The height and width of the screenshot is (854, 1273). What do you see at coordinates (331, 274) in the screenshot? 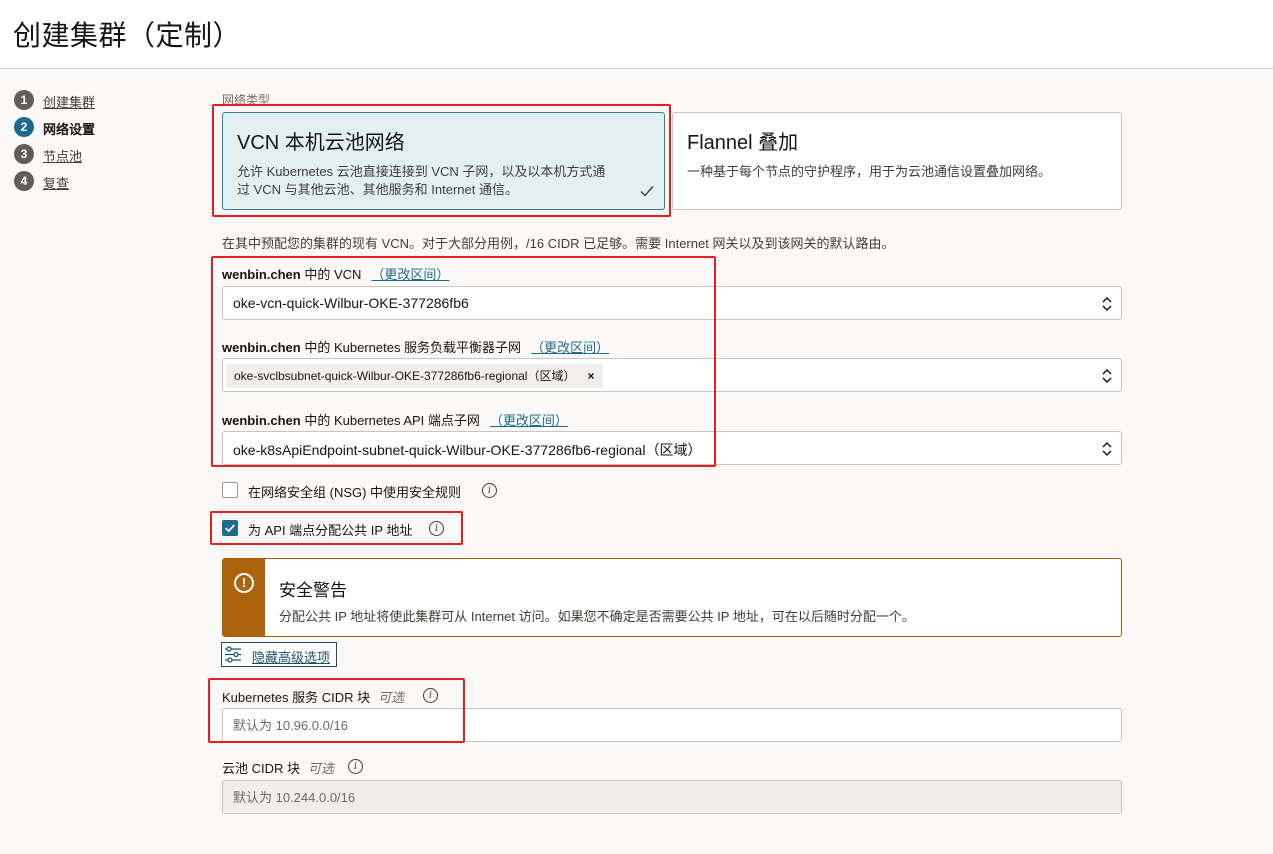
I see `label-suffix: 中的 VCN` at bounding box center [331, 274].